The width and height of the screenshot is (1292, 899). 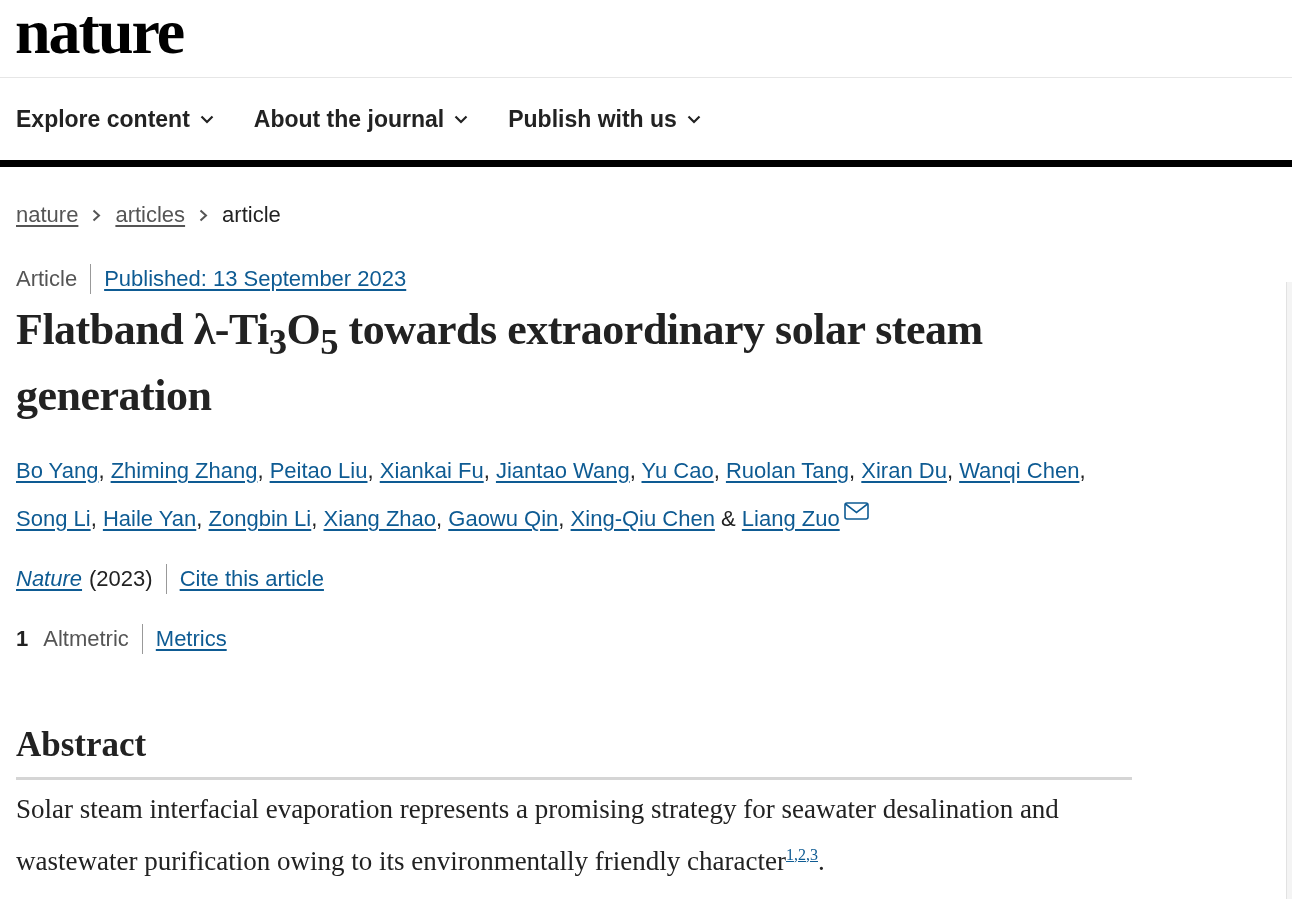 I want to click on nav-menu-button: Explore content, so click(x=115, y=119).